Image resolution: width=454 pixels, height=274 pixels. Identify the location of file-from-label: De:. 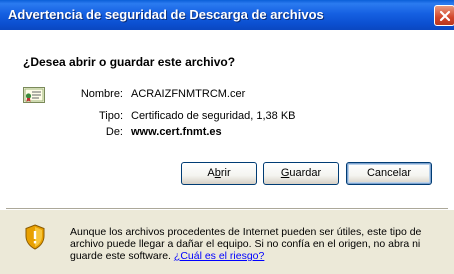
(114, 132).